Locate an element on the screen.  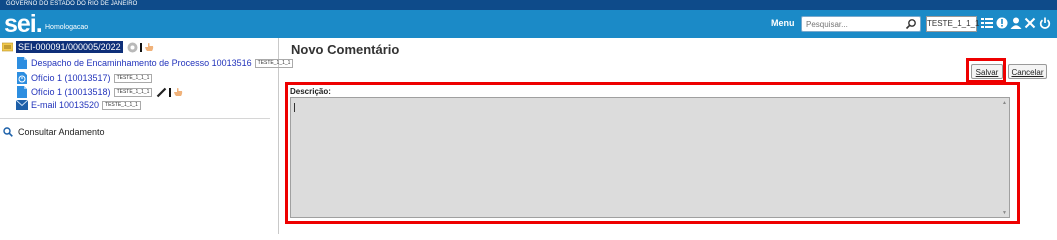
info-icon is located at coordinates (1002, 23).